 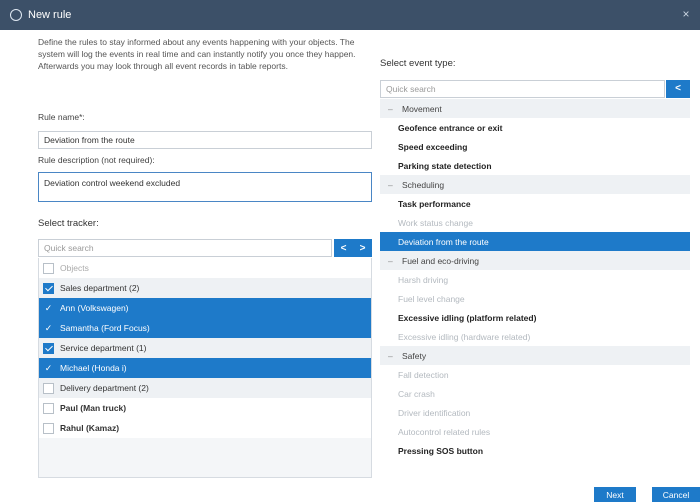 What do you see at coordinates (344, 248) in the screenshot?
I see `arrow-left-icon: <` at bounding box center [344, 248].